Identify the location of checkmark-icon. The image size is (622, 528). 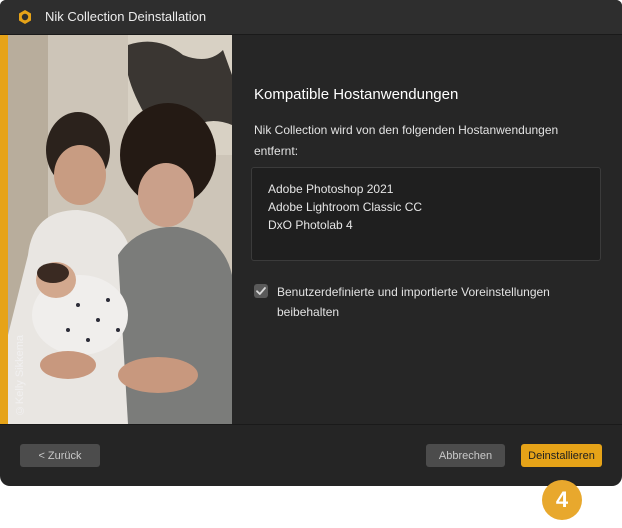
(261, 291).